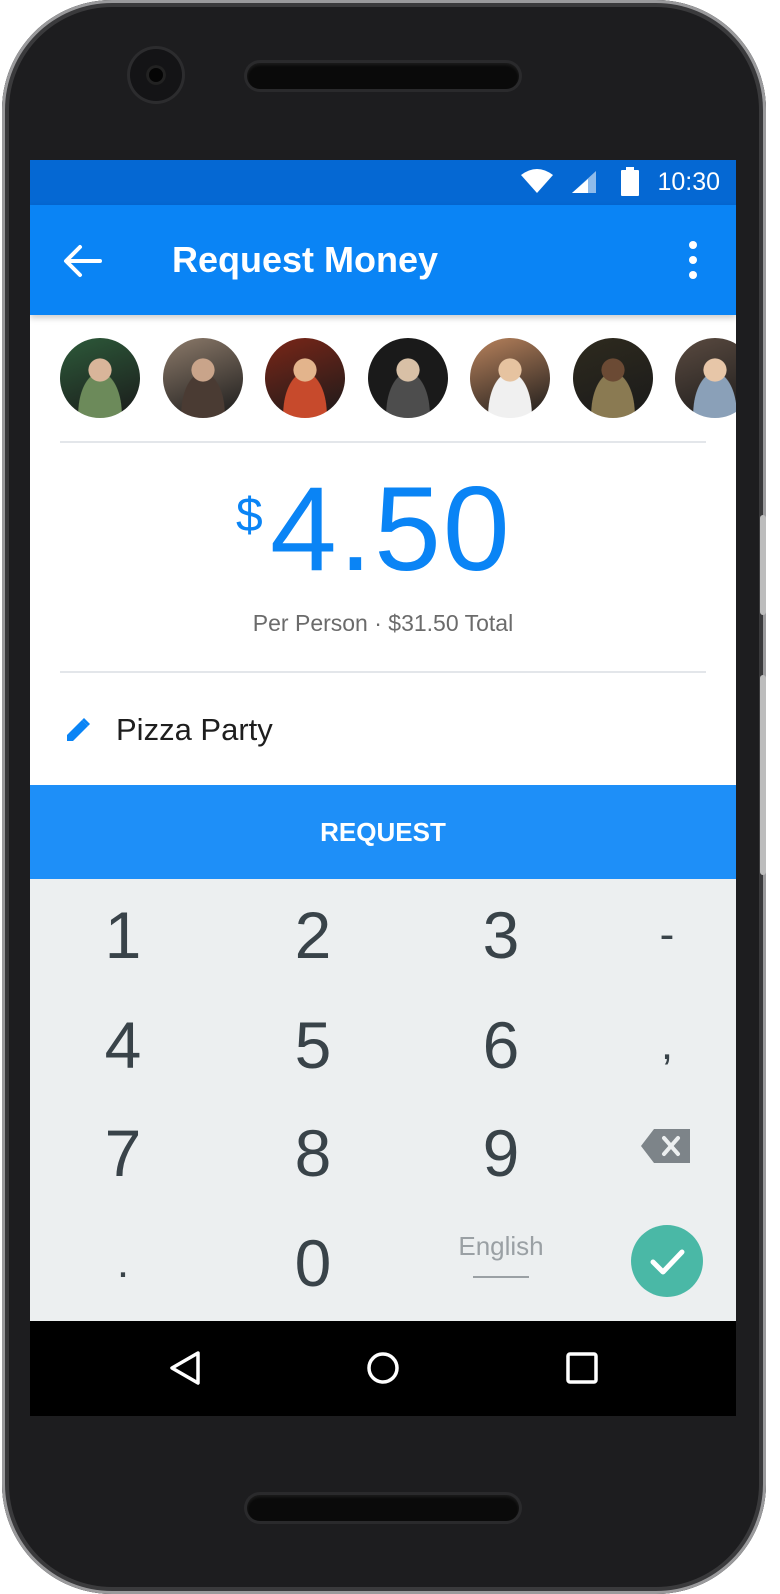 This screenshot has height=1594, width=780. I want to click on app-bar: Request Money, so click(383, 260).